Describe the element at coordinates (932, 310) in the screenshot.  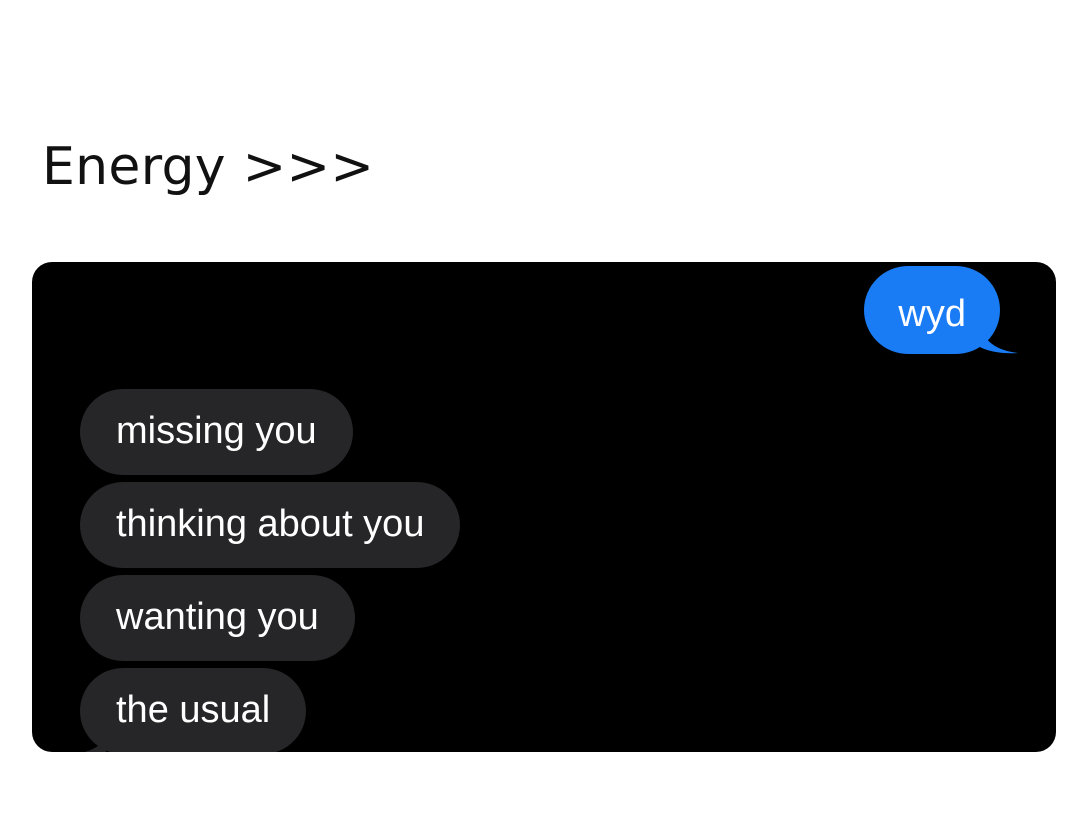
I see `sent-message-bubble: wyd` at that location.